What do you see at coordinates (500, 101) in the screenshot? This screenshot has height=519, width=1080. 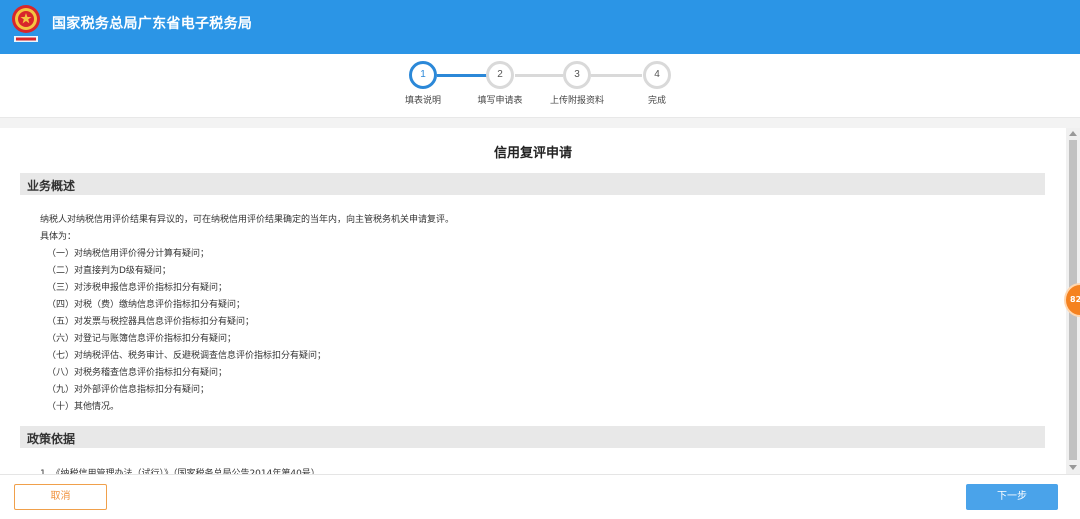 I see `step-2-label: 填写申请表` at bounding box center [500, 101].